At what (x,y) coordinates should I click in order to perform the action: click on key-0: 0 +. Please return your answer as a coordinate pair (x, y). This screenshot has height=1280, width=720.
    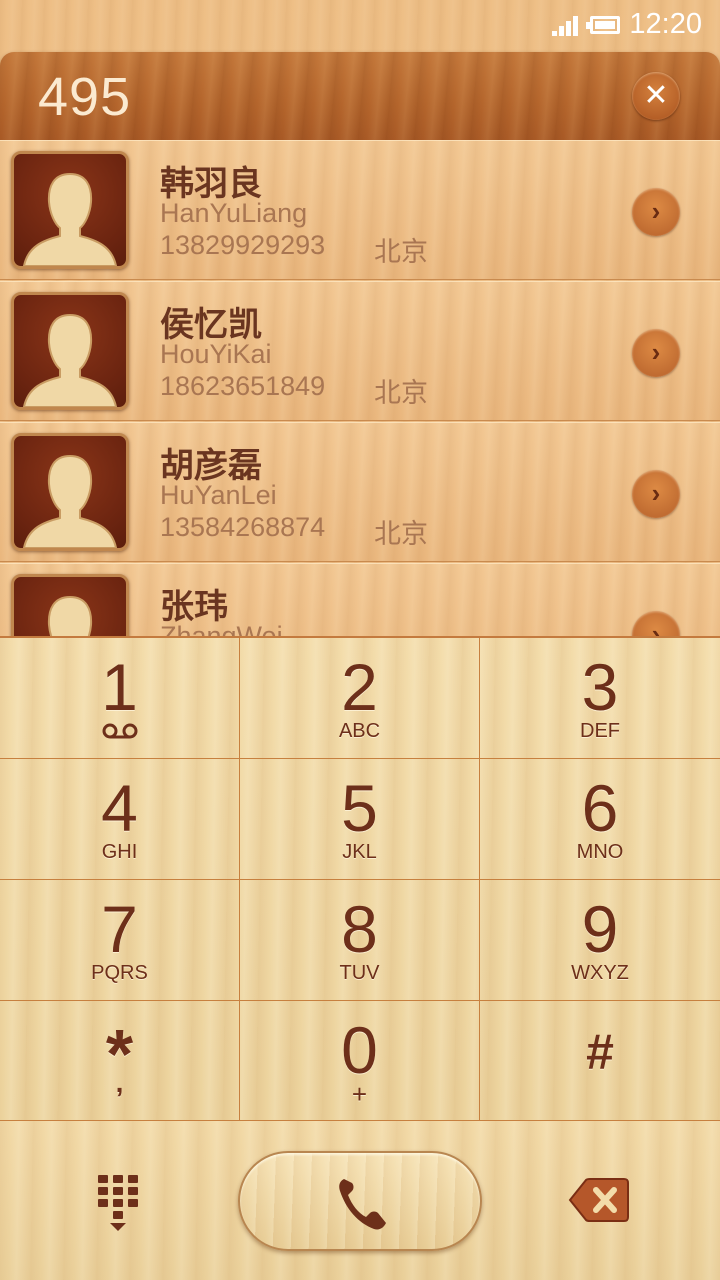
    Looking at the image, I should click on (360, 1061).